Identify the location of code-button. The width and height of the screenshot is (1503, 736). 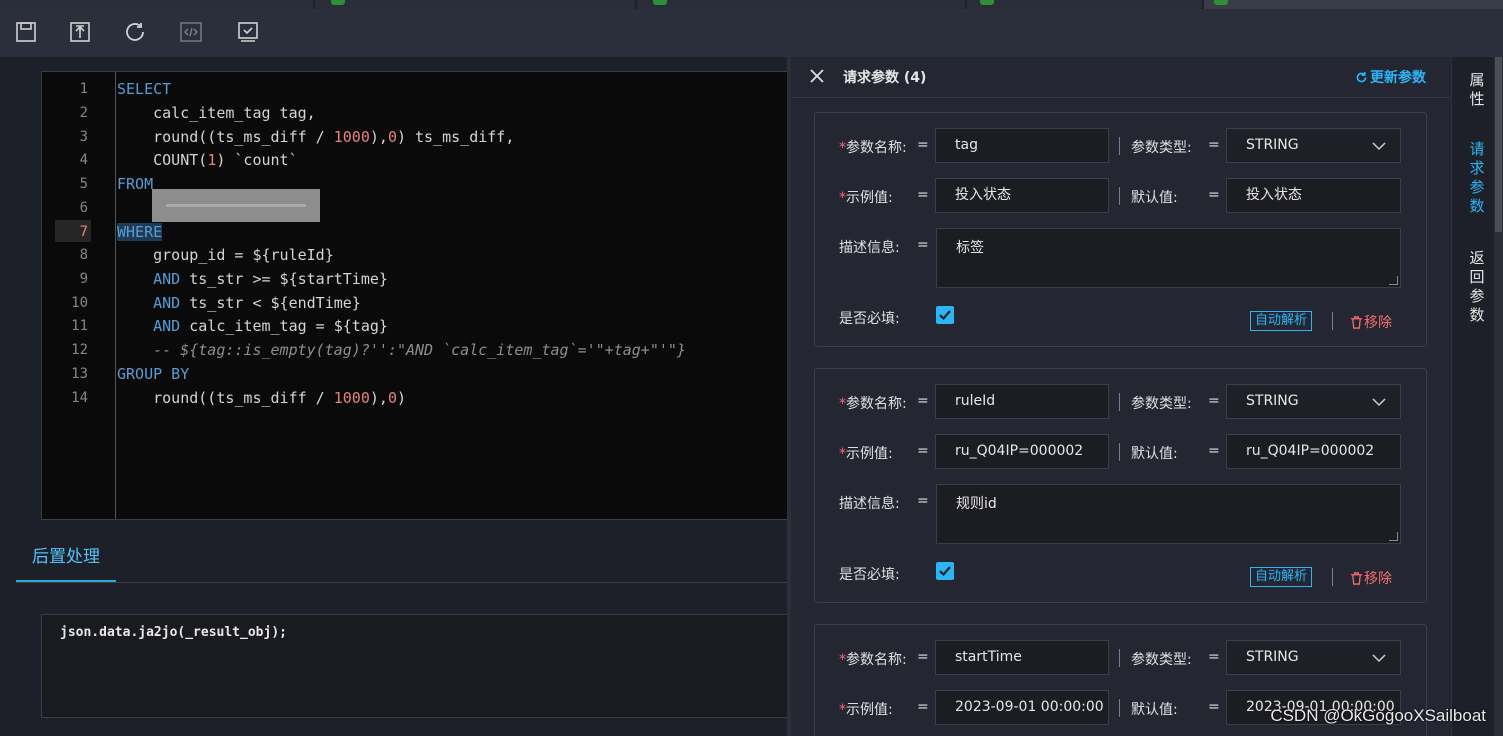
(191, 32).